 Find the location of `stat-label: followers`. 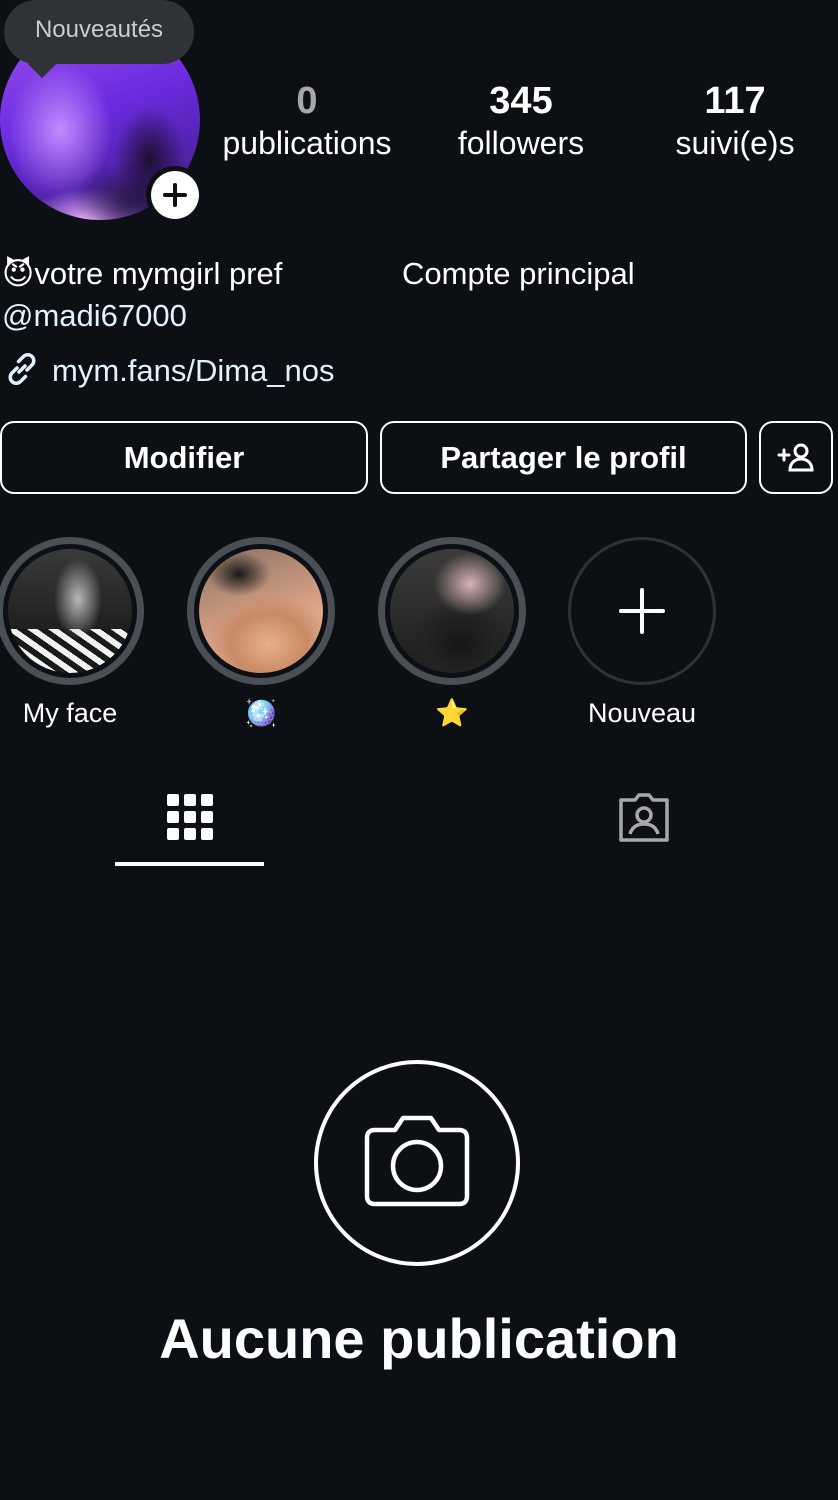

stat-label: followers is located at coordinates (521, 143).